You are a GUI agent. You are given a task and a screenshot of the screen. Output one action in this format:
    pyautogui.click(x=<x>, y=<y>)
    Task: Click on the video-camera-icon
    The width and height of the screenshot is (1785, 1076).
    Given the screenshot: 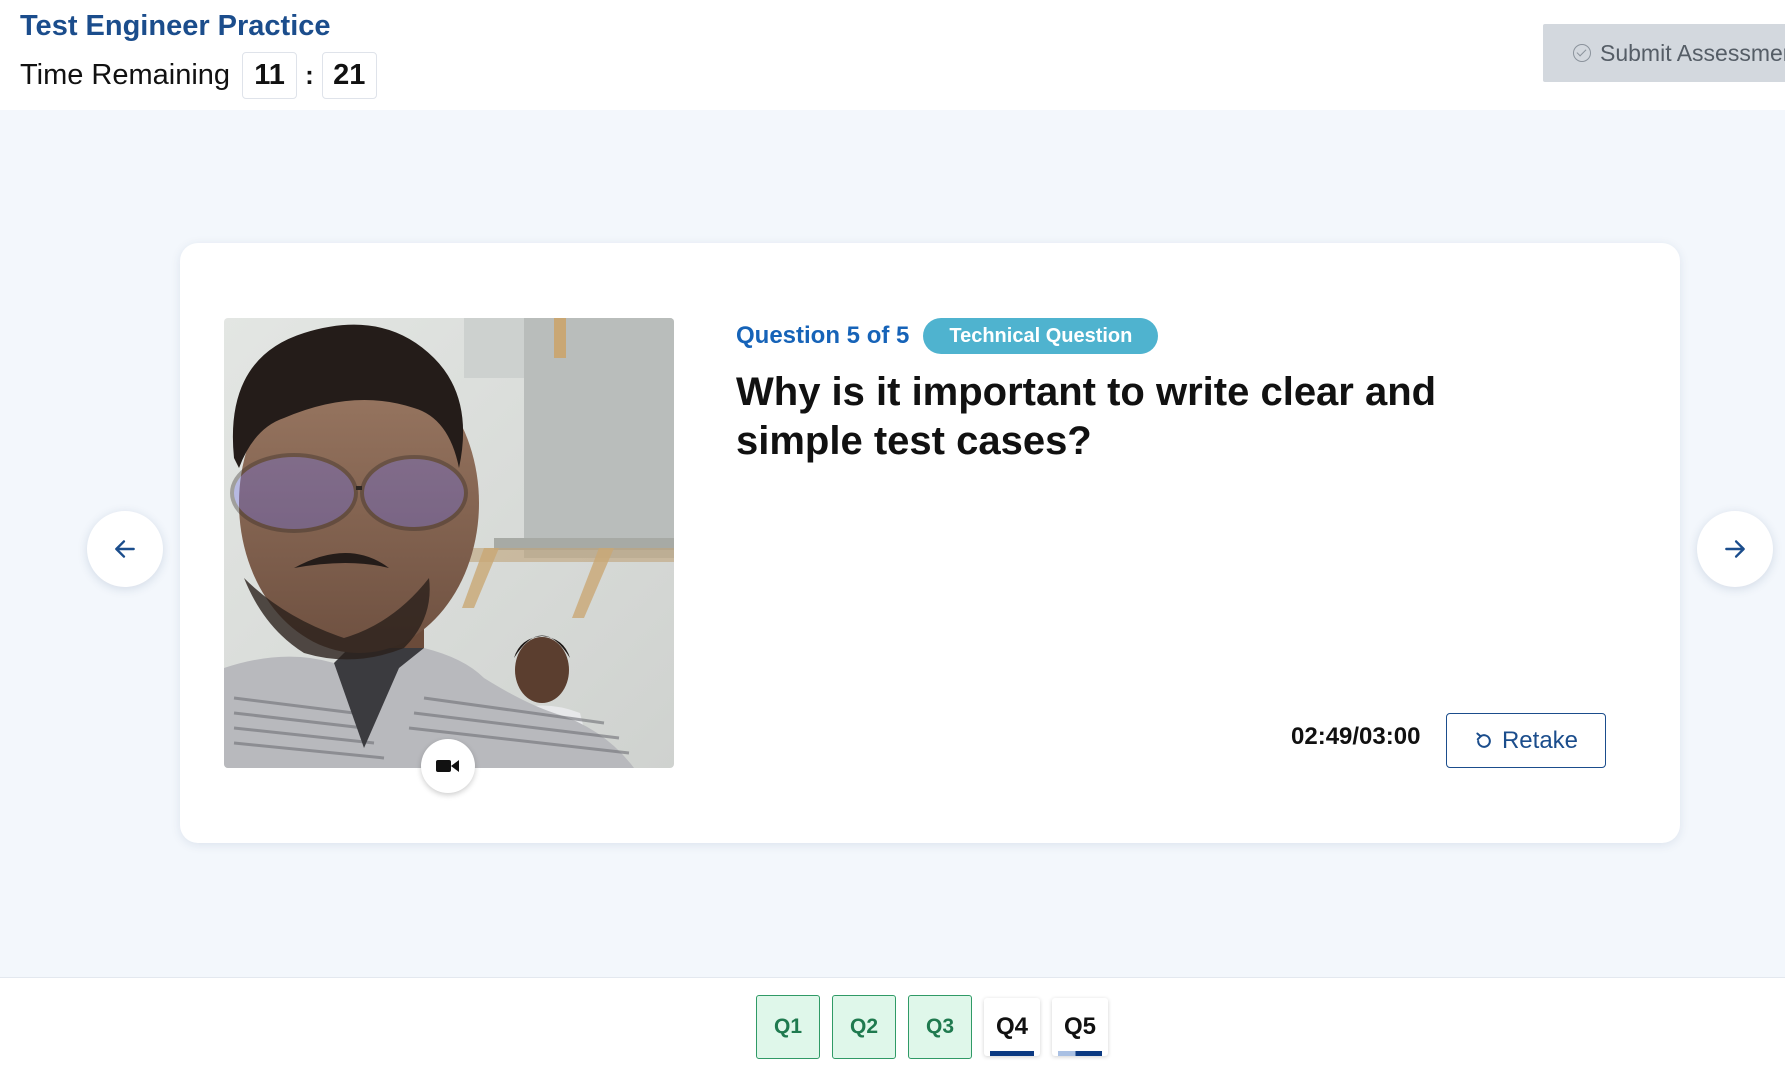 What is the action you would take?
    pyautogui.click(x=447, y=766)
    